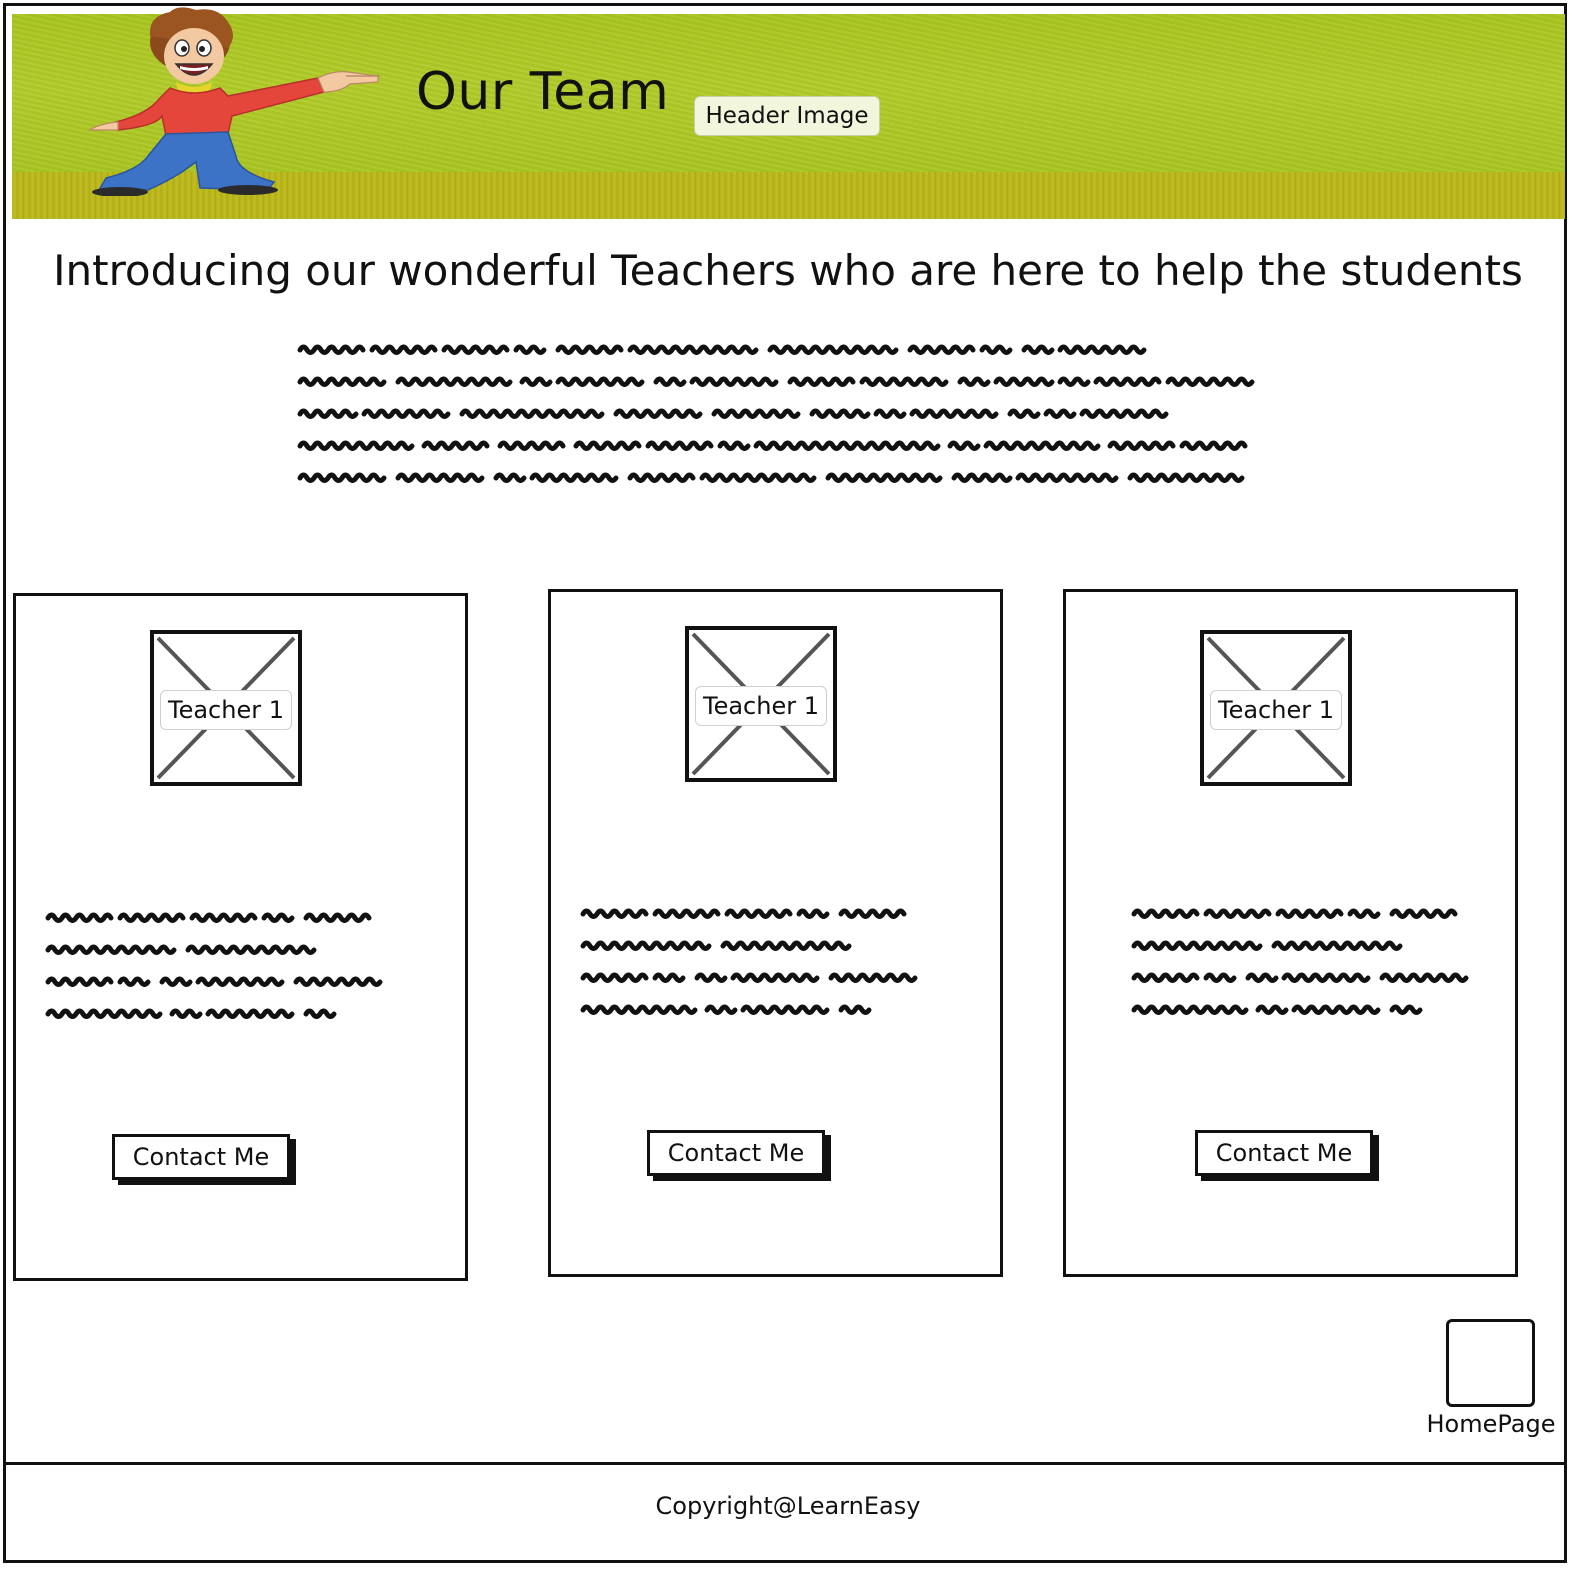 This screenshot has width=1576, height=1570. Describe the element at coordinates (788, 1506) in the screenshot. I see `copyright-text: Copyright@LearnEasy` at that location.